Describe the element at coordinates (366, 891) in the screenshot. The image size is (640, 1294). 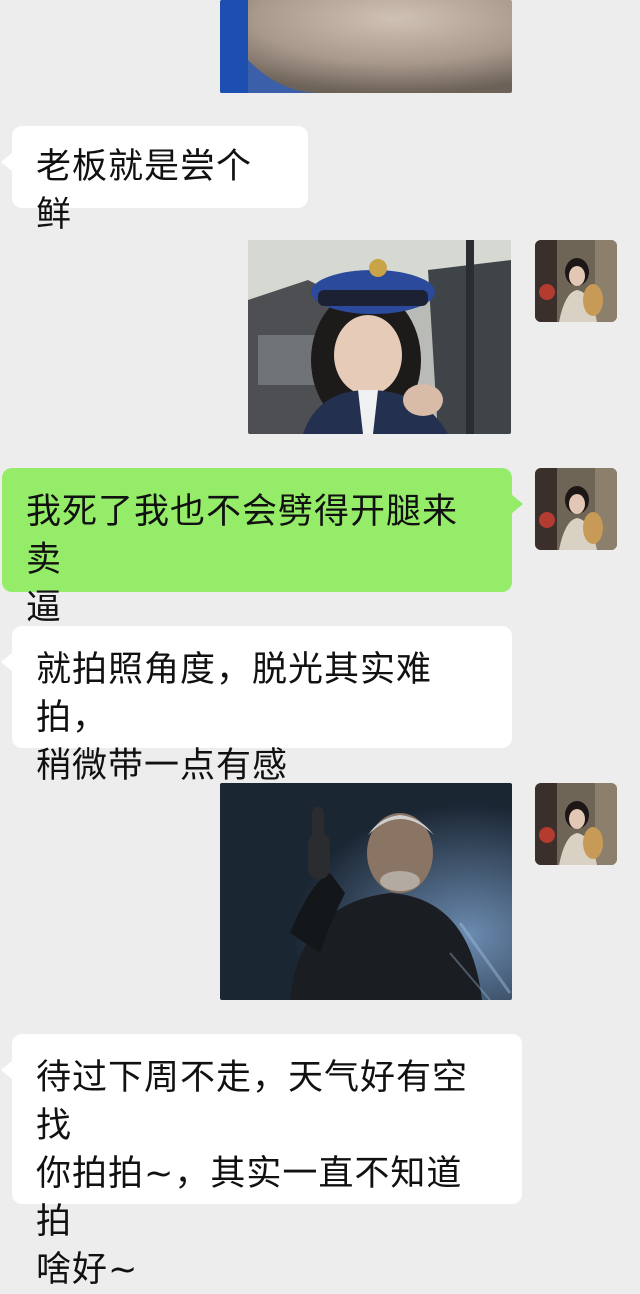
I see `image-message-thumbs-up-man` at that location.